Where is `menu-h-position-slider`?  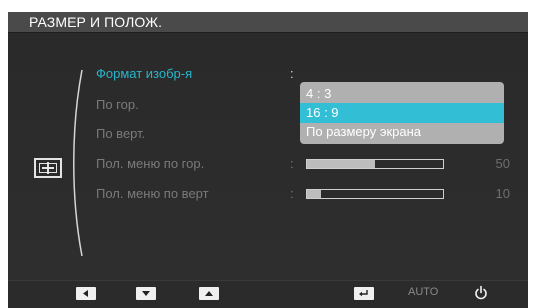 menu-h-position-slider is located at coordinates (375, 164).